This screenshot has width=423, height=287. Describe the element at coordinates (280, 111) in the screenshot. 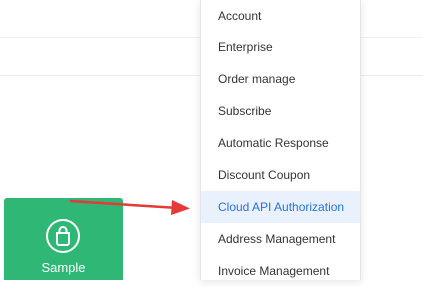

I see `menu-item-subscribe: Subscribe` at that location.